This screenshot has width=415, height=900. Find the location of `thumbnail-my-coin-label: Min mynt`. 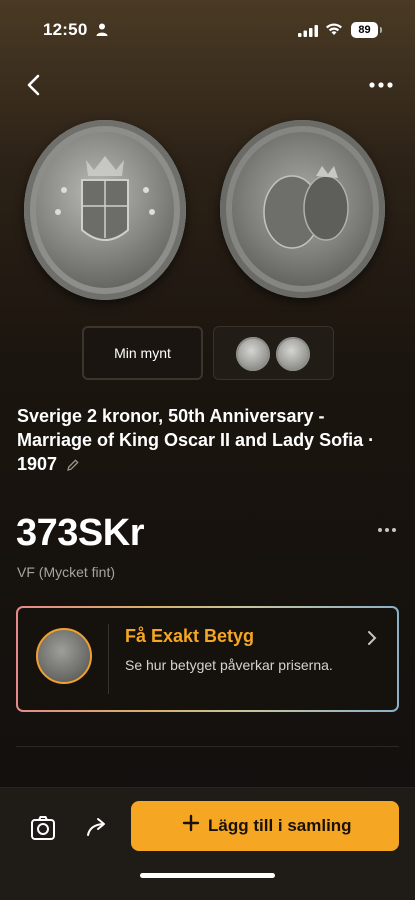

thumbnail-my-coin-label: Min mynt is located at coordinates (142, 353).